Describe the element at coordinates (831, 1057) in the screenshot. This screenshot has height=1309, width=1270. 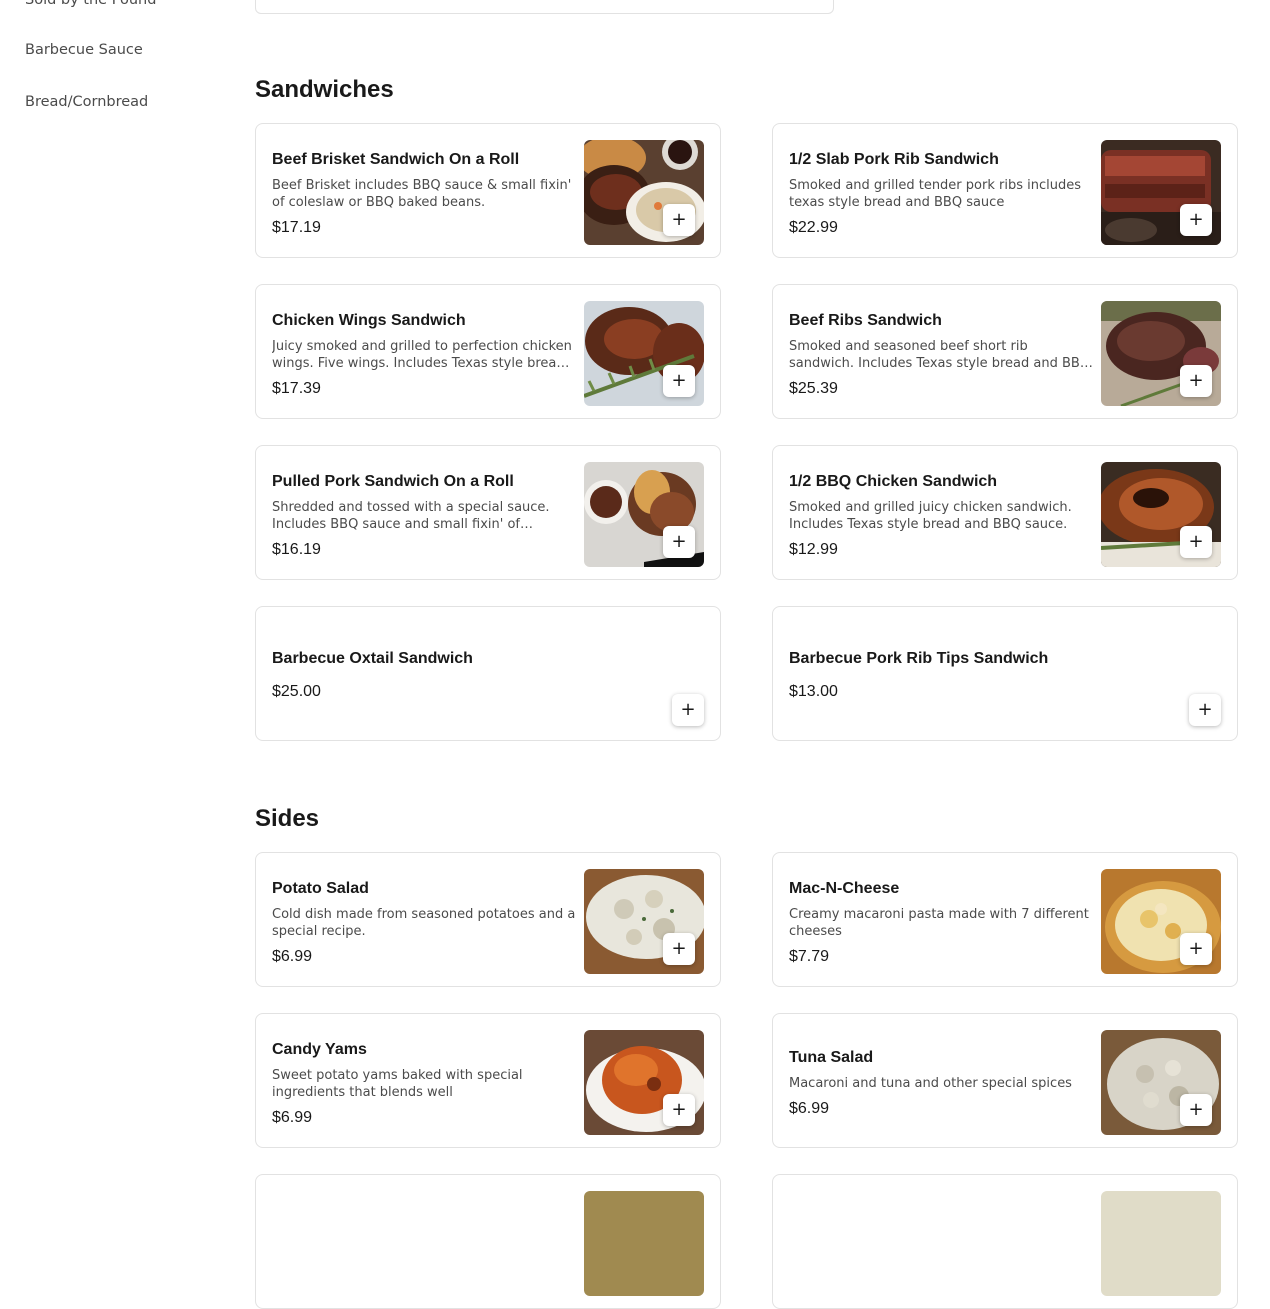
I see `item-name: Tuna Salad` at that location.